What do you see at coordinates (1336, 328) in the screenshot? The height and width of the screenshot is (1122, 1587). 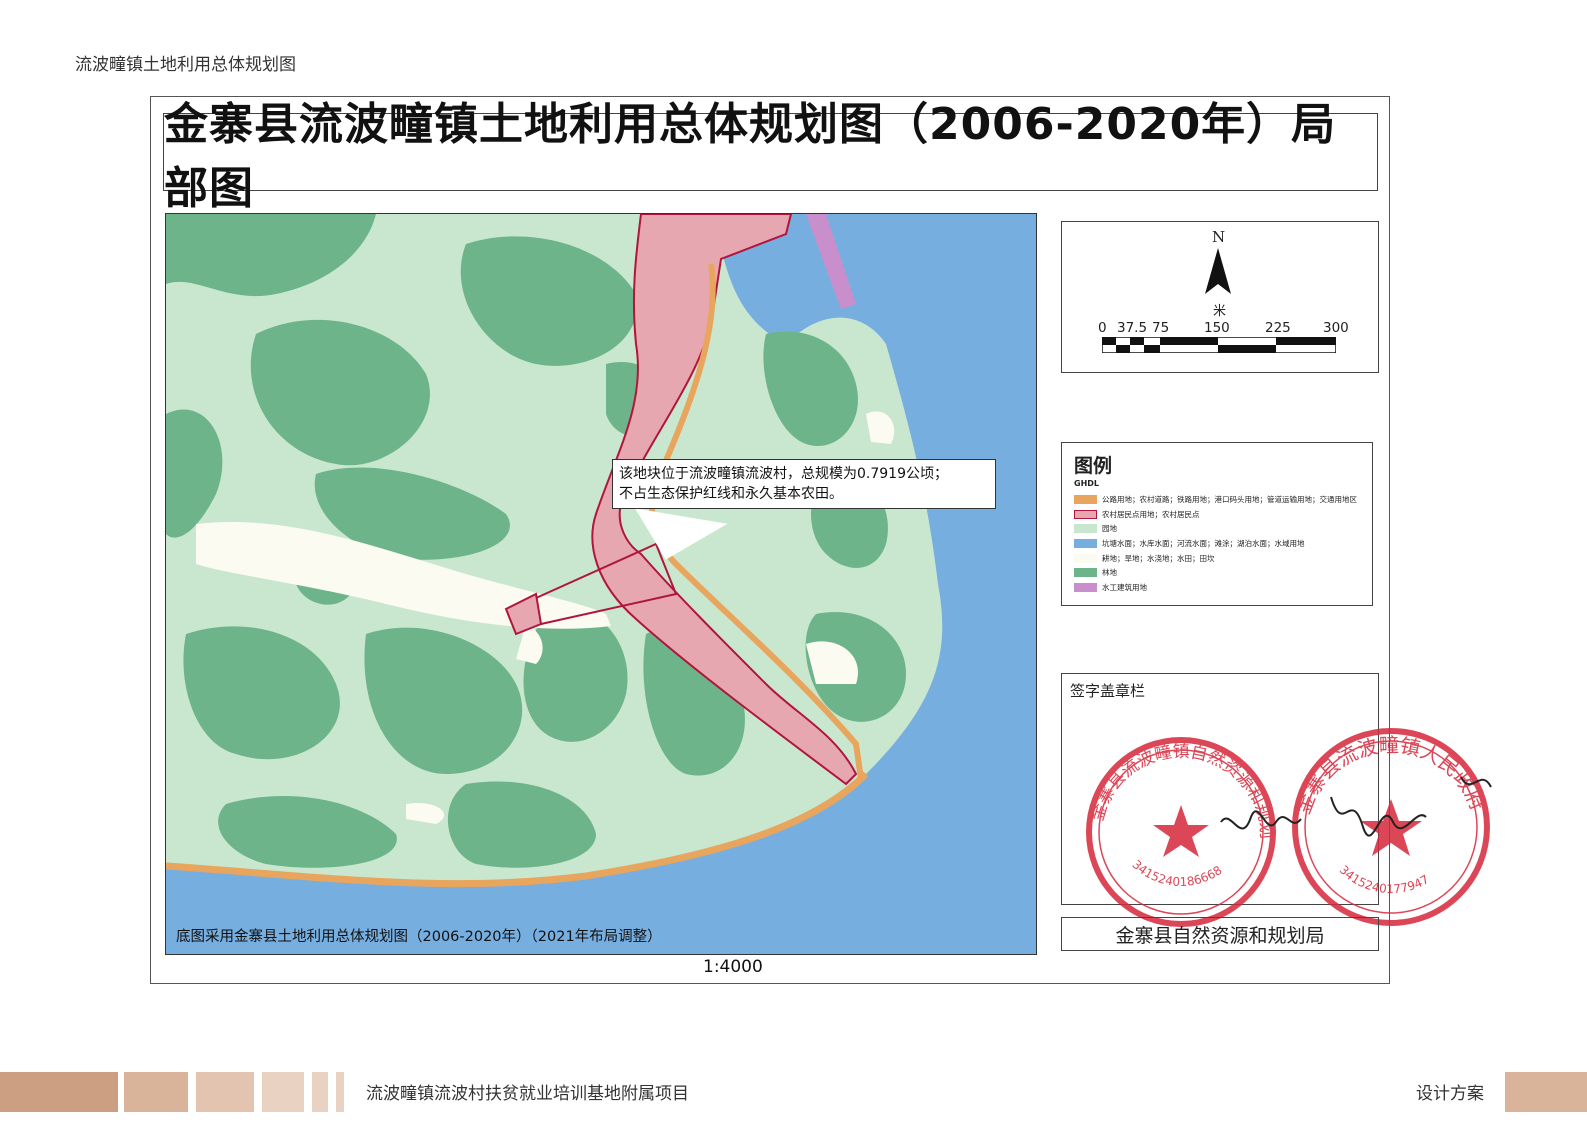 I see `scale-tick-300: 300` at bounding box center [1336, 328].